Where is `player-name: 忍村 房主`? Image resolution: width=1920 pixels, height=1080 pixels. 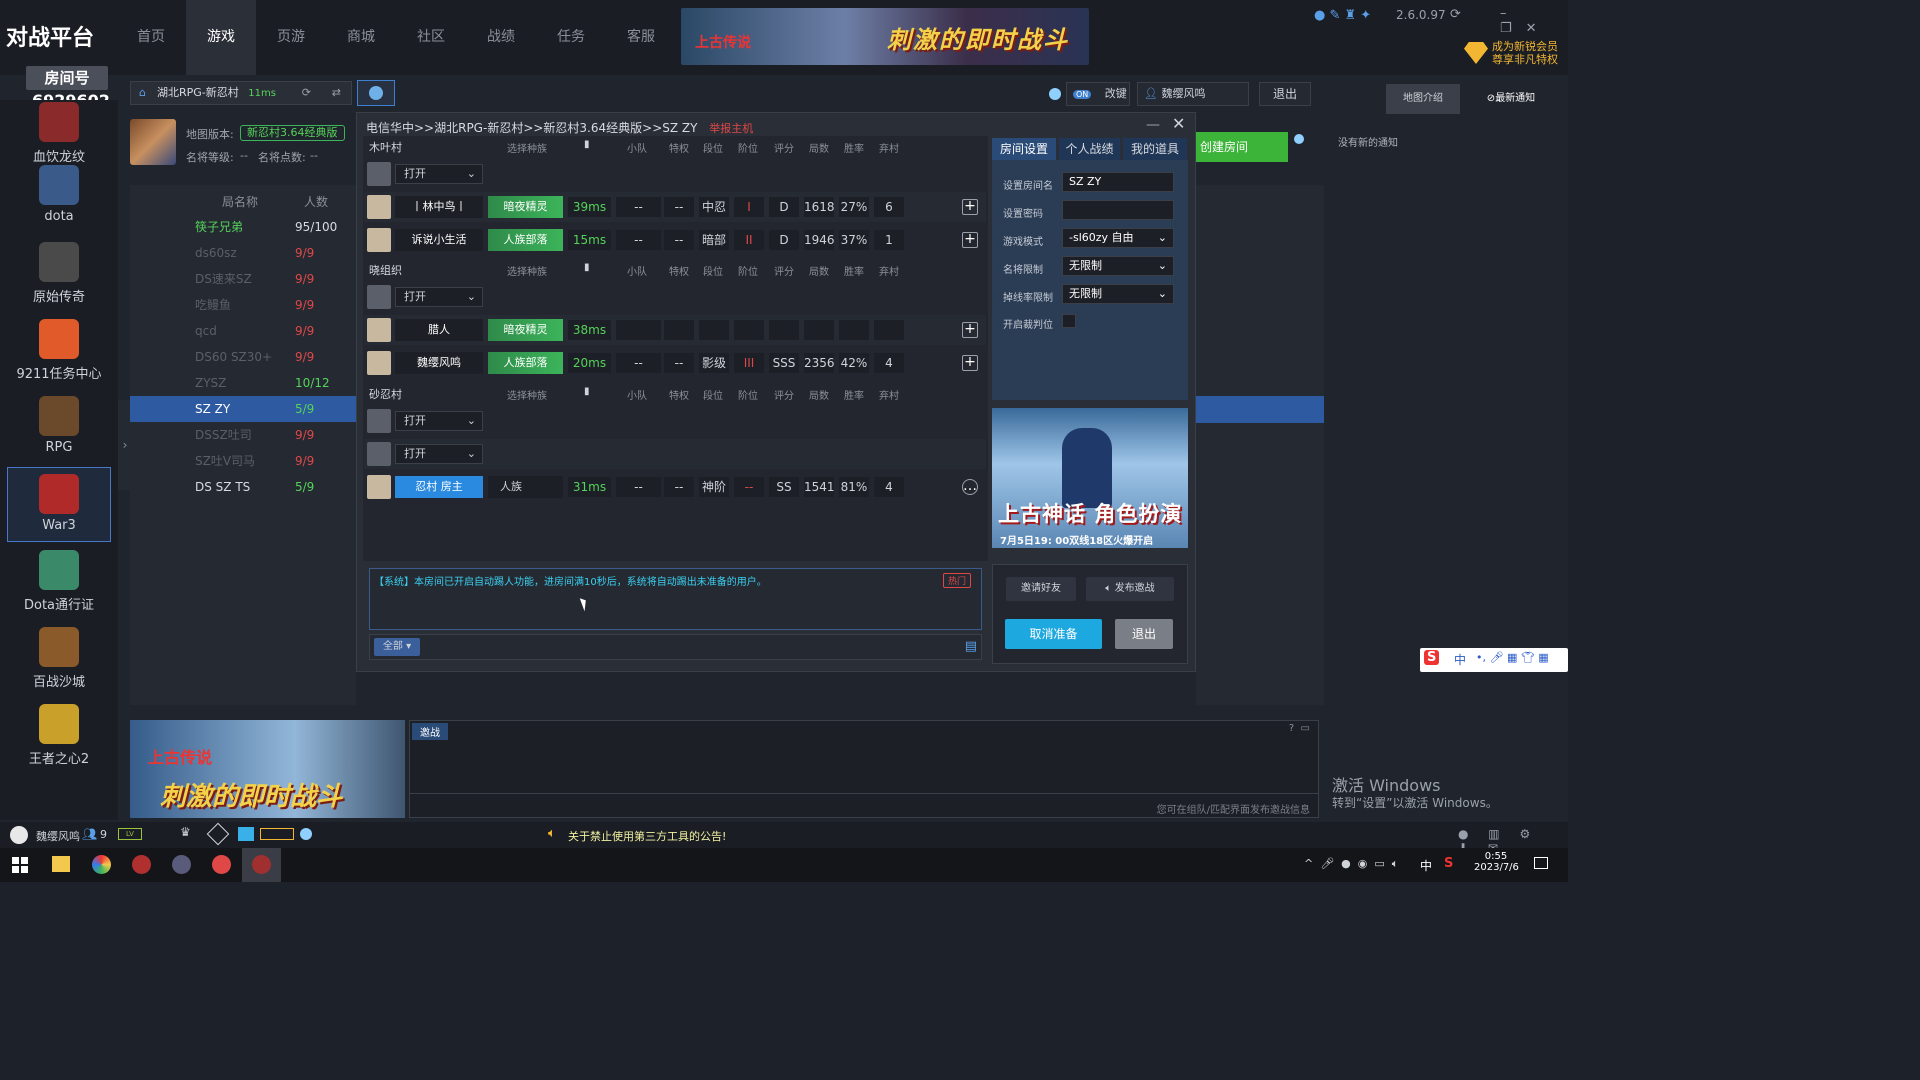 player-name: 忍村 房主 is located at coordinates (439, 487).